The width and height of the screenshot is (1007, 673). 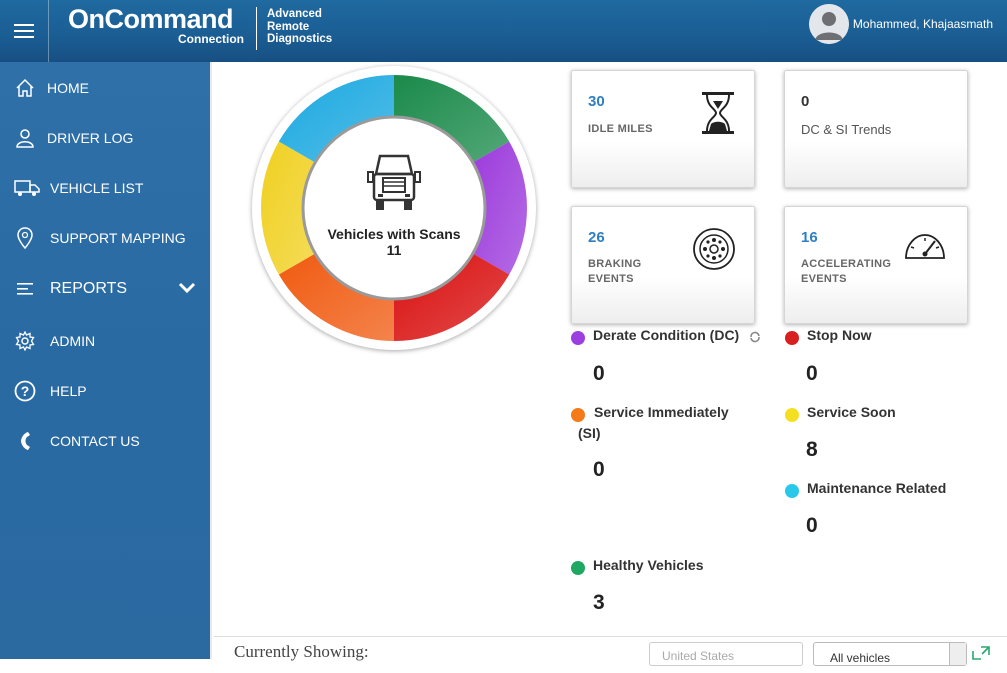 I want to click on sidebar-item-support-mapping: SUPPORT MAPPING, so click(x=105, y=238).